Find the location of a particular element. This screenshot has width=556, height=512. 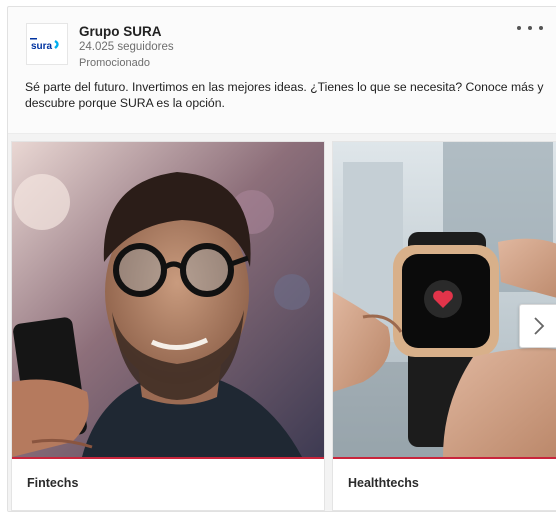

follower-count: 24.025 seguidores is located at coordinates (126, 47).